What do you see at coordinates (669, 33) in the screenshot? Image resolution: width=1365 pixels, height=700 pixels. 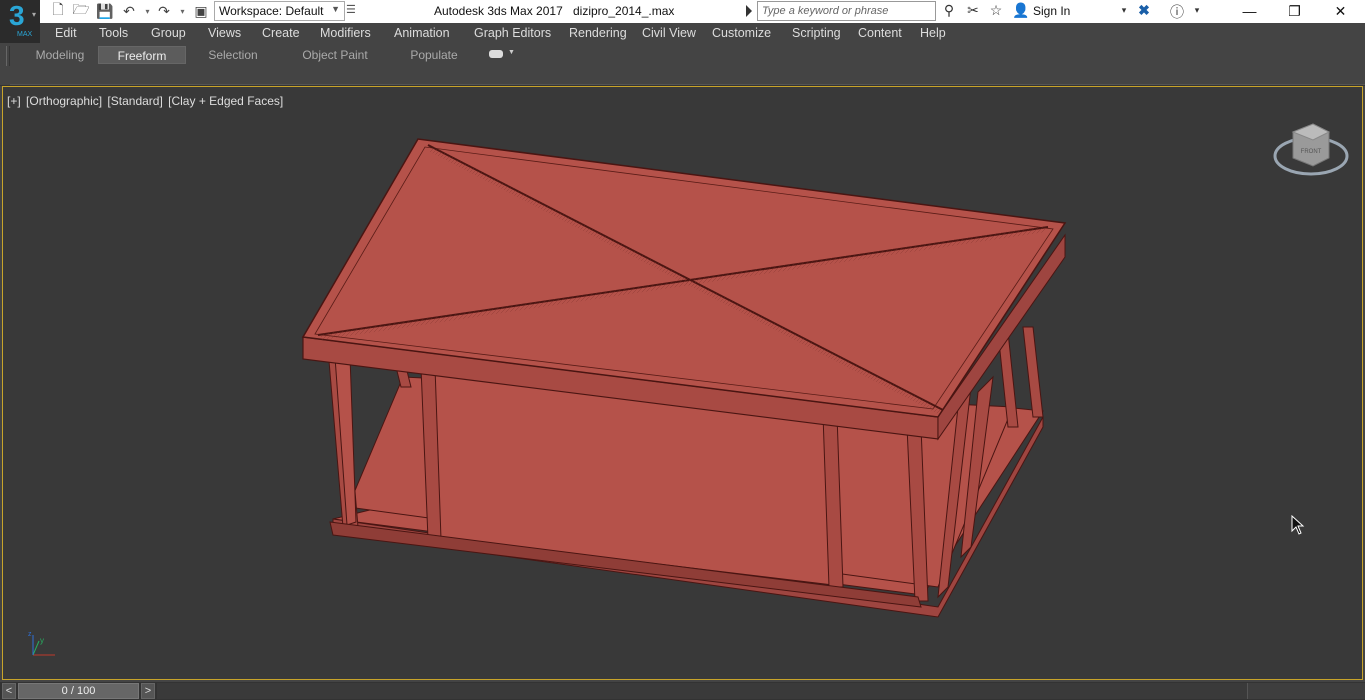 I see `menu-civil-view: Civil View` at bounding box center [669, 33].